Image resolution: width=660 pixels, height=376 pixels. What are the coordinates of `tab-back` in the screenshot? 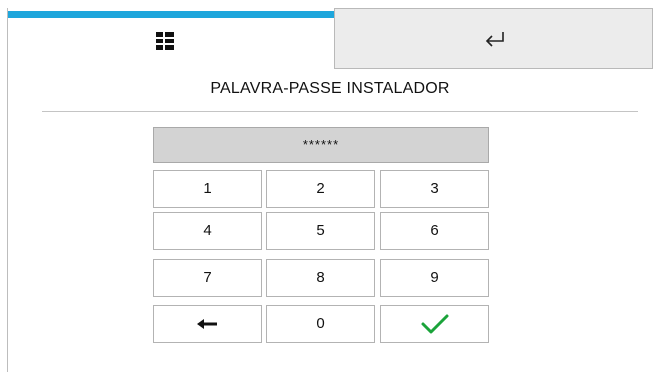 It's located at (493, 38).